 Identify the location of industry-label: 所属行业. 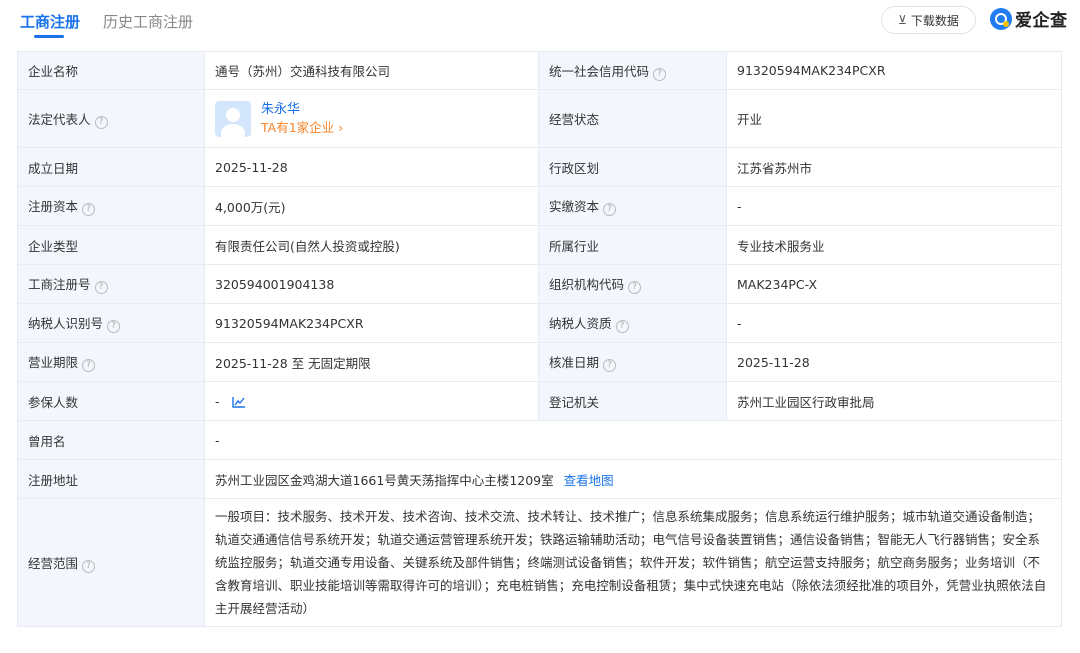
(632, 245).